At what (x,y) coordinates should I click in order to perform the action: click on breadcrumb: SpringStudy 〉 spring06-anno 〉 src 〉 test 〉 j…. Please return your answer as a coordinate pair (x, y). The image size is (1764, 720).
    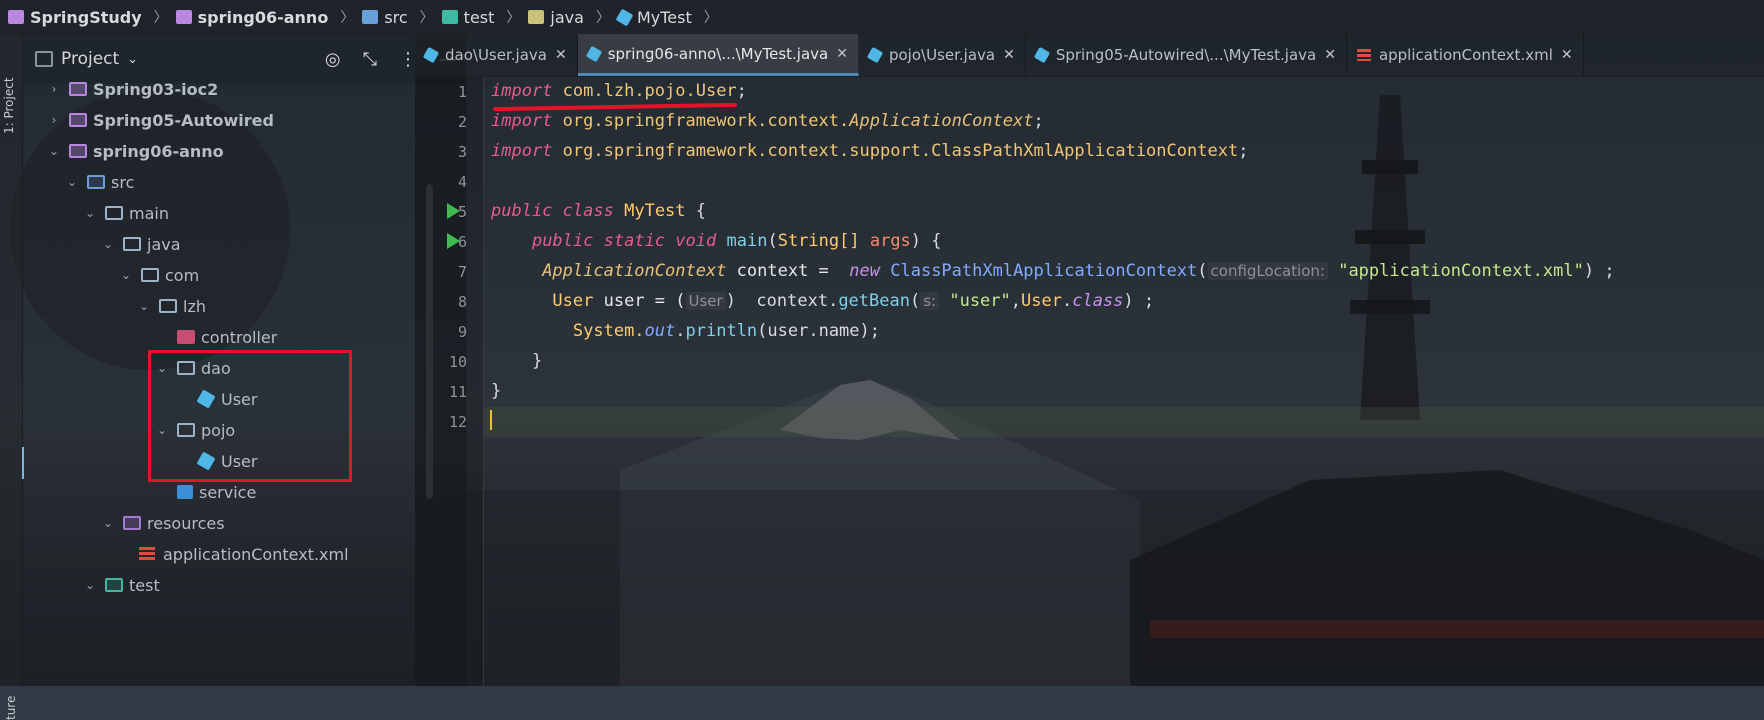
    Looking at the image, I should click on (882, 17).